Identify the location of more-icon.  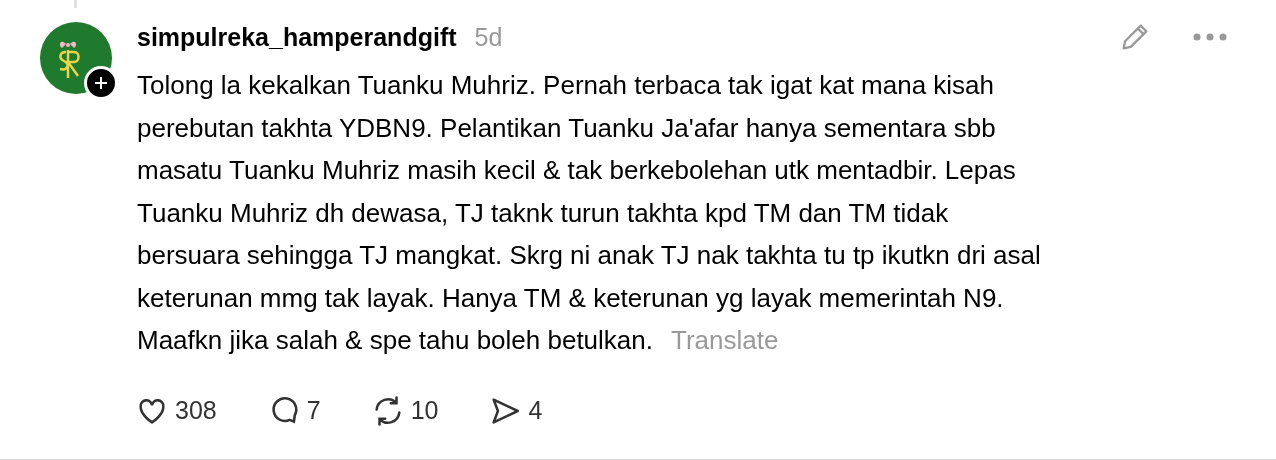
(1210, 37).